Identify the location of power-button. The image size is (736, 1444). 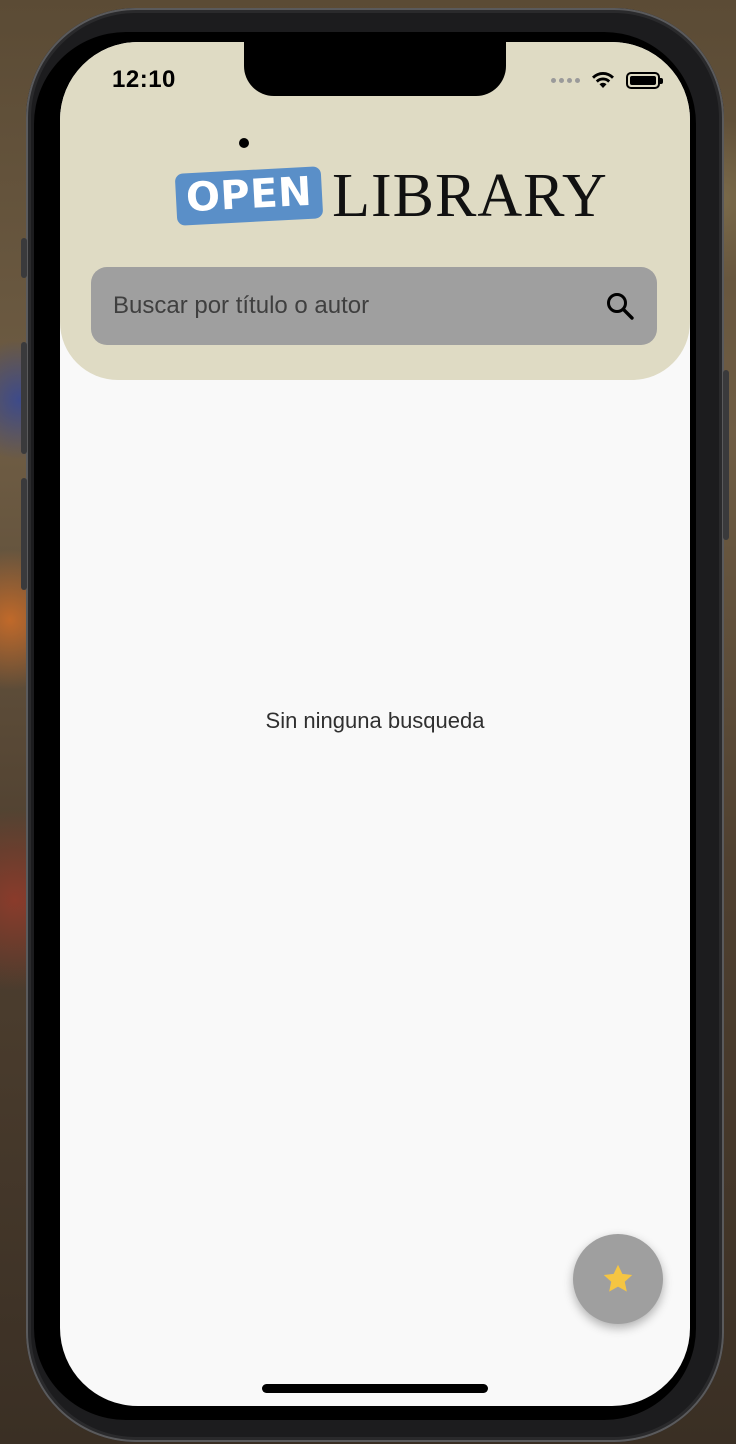
(726, 455).